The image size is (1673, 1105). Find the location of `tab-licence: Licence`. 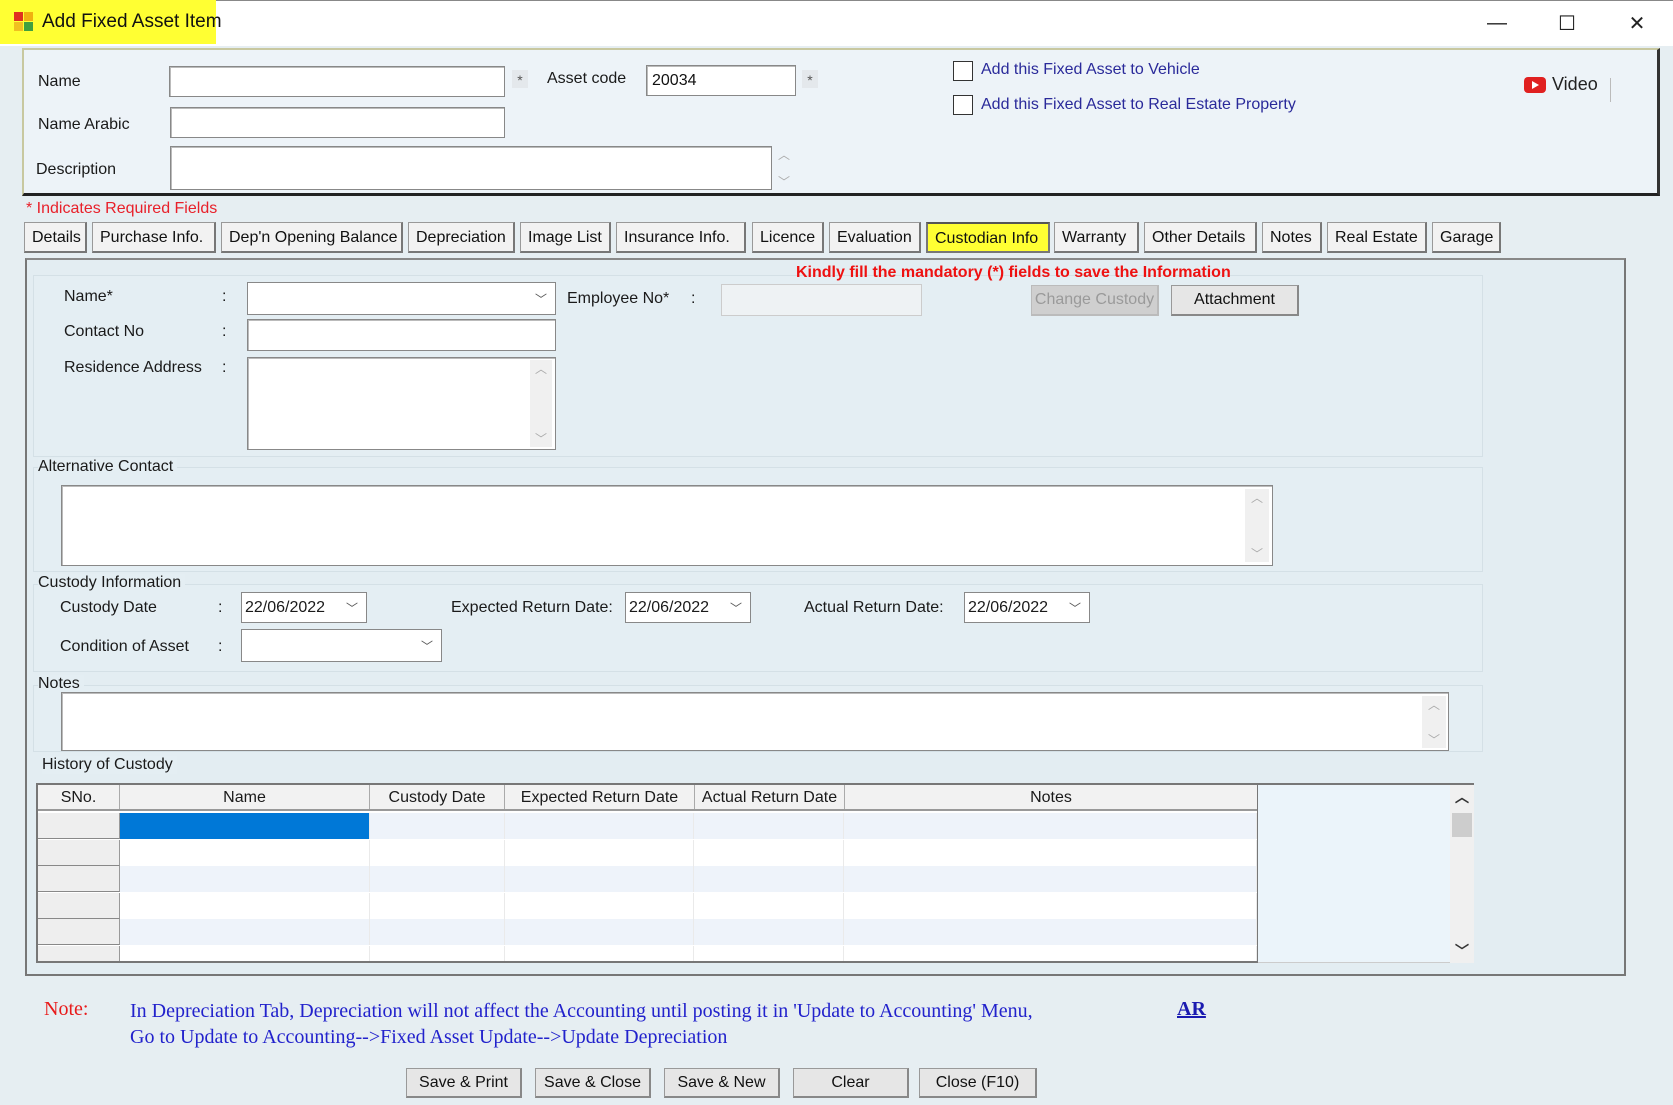

tab-licence: Licence is located at coordinates (788, 237).